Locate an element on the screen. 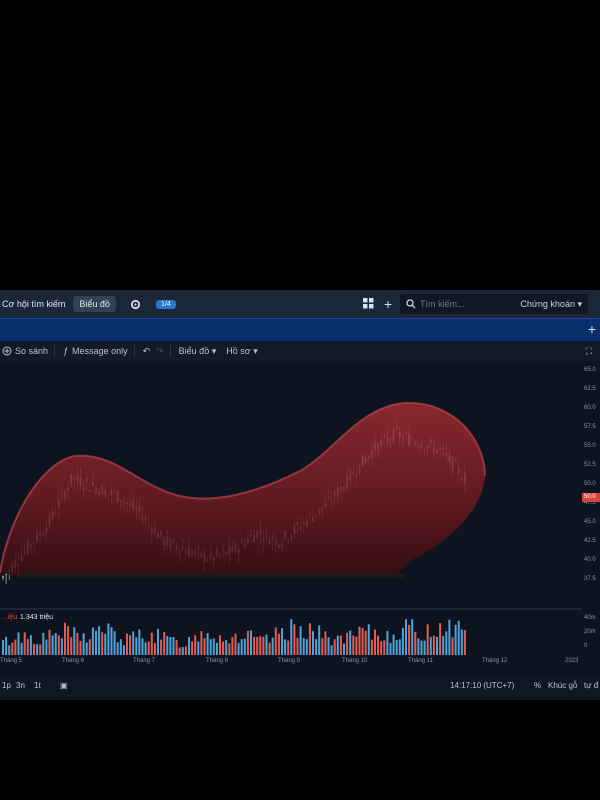 Image resolution: width=600 pixels, height=800 pixels. profile-menu: Hồ sơ ▾ is located at coordinates (241, 351).